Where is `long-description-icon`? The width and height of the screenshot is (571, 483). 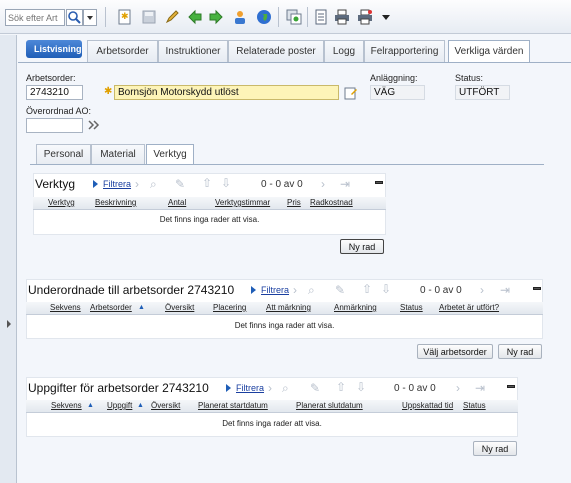 long-description-icon is located at coordinates (351, 93).